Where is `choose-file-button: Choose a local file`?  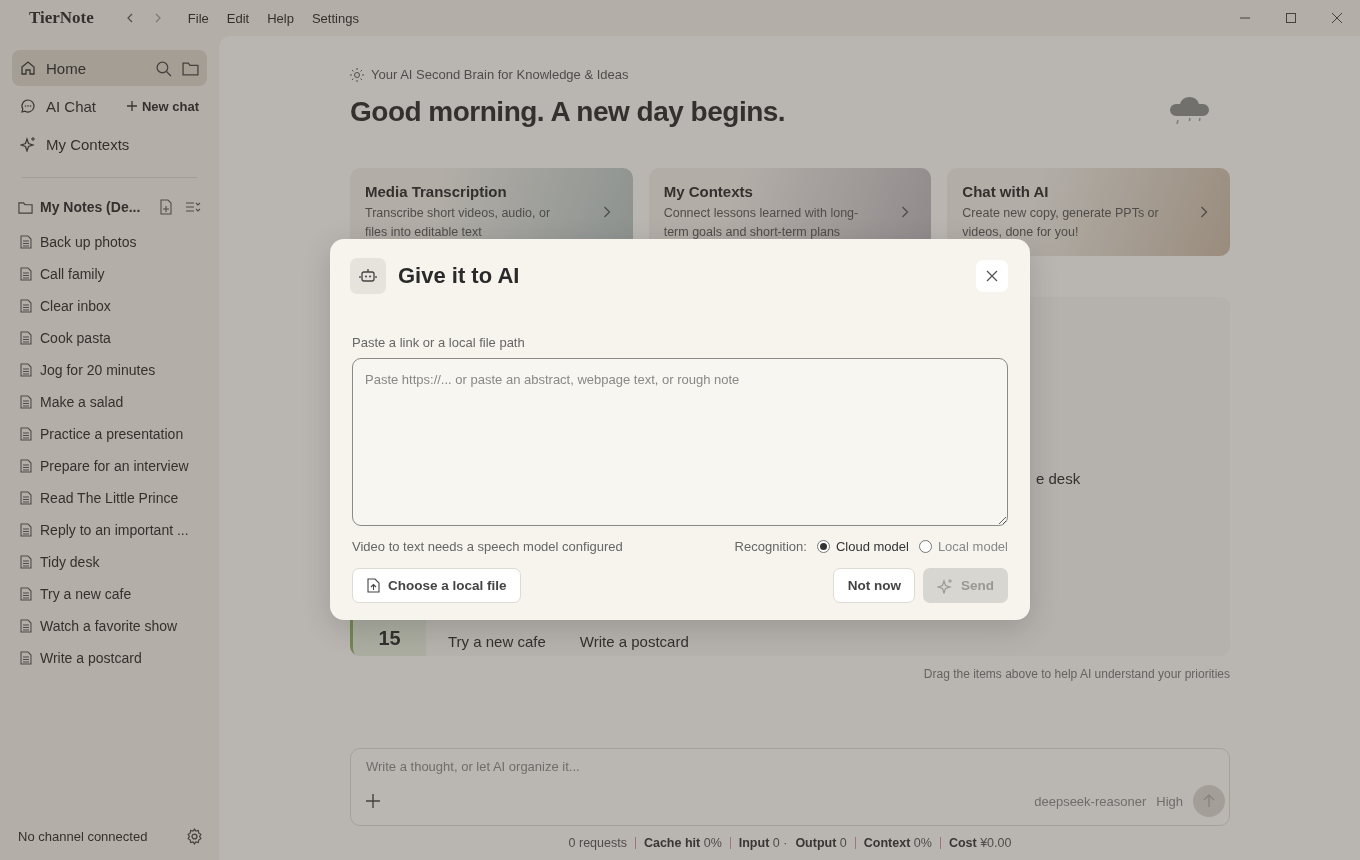 choose-file-button: Choose a local file is located at coordinates (436, 585).